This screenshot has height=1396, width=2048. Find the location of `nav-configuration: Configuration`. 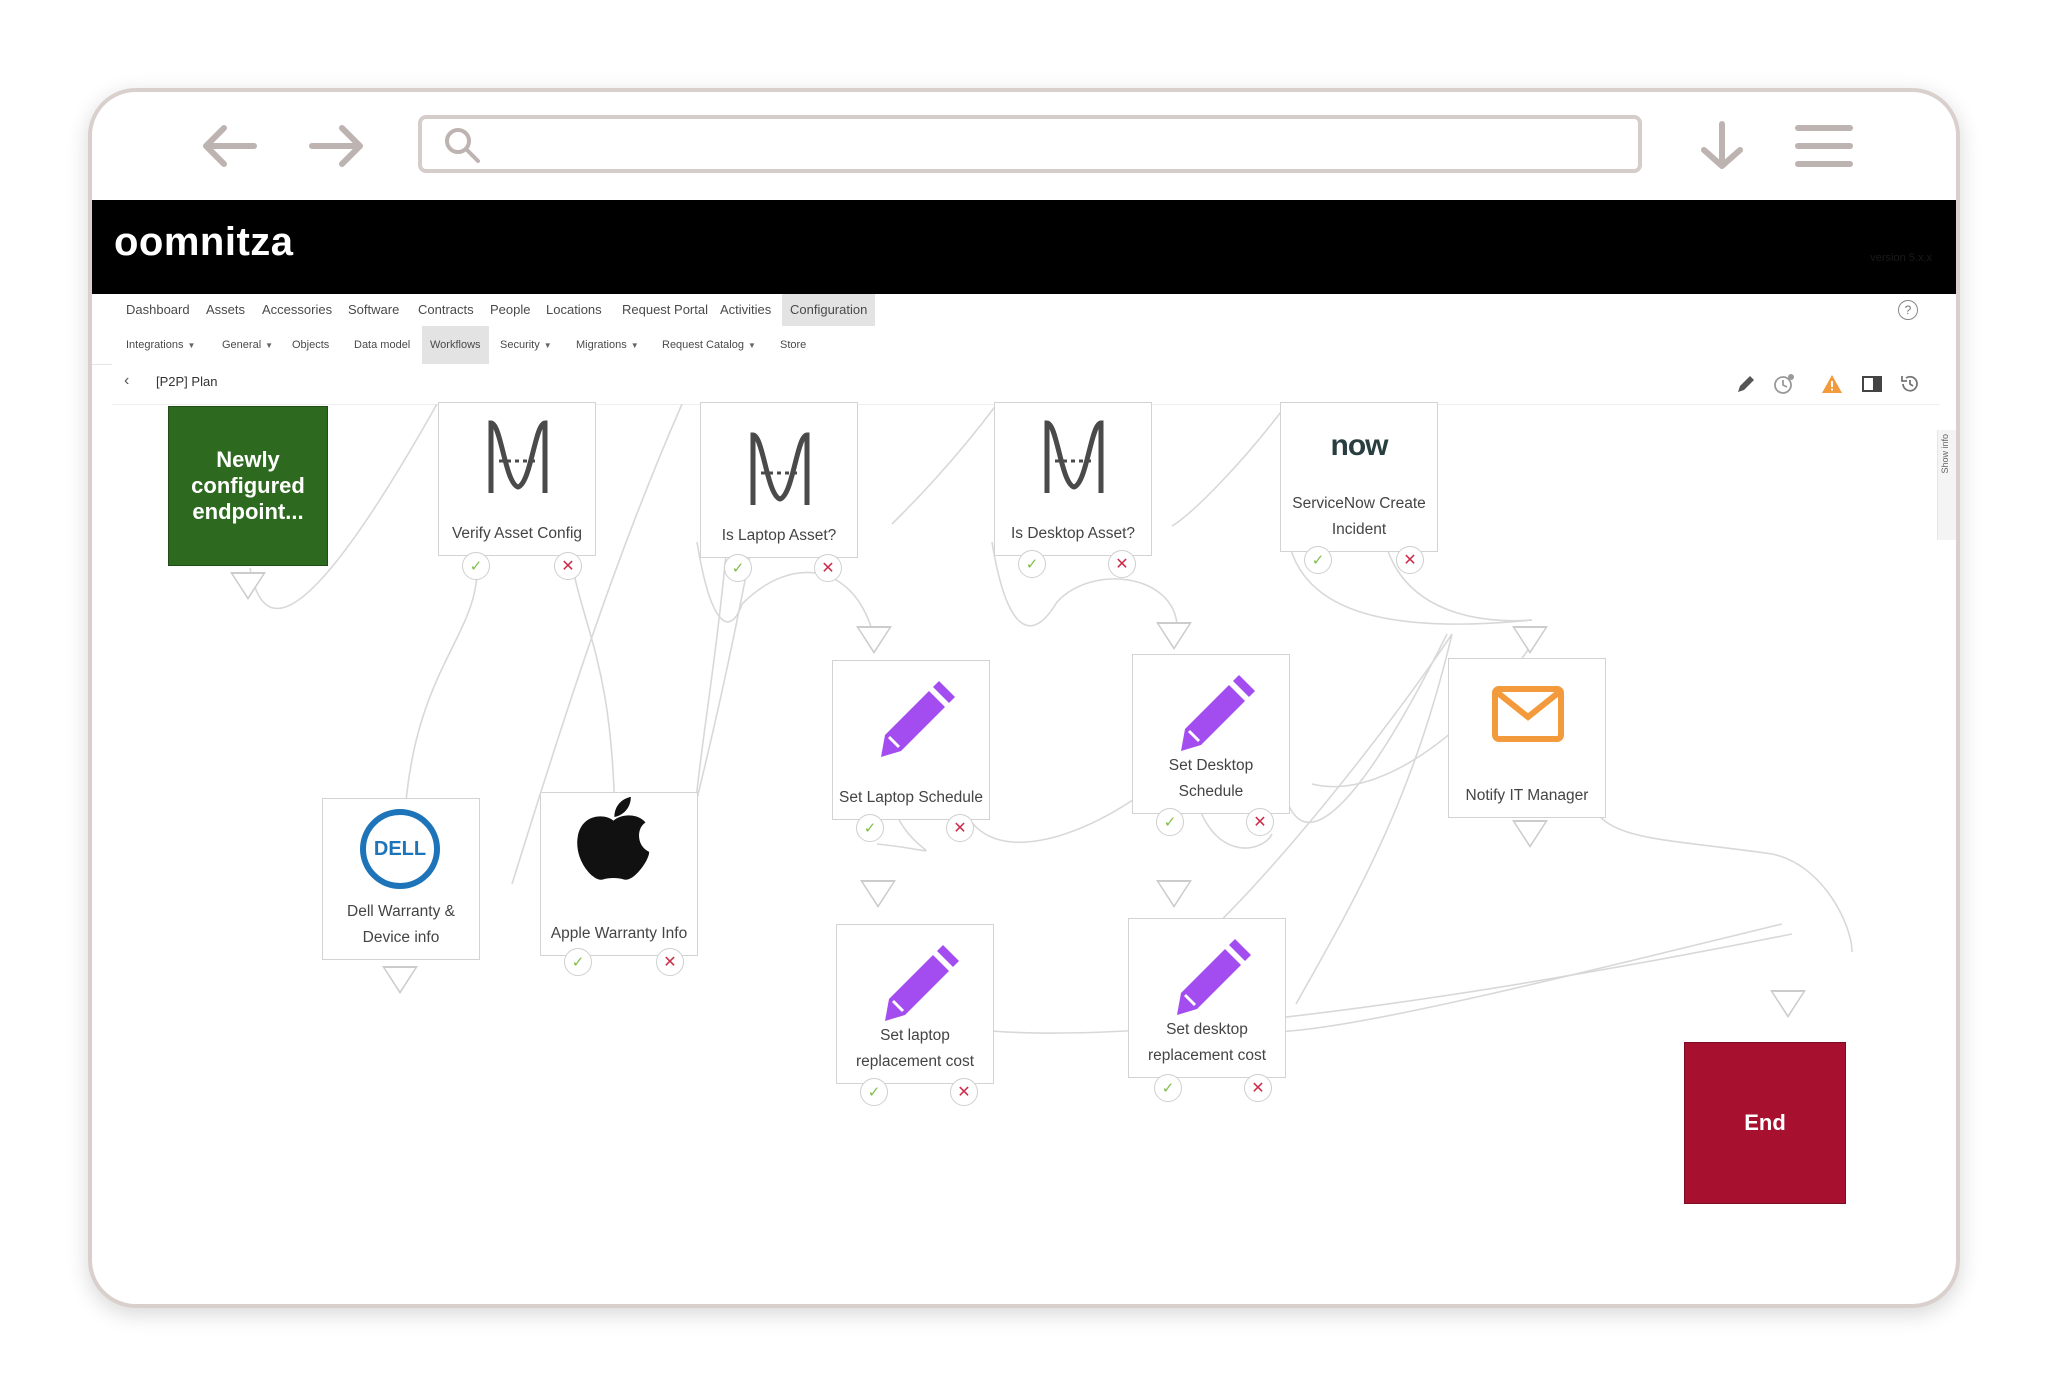

nav-configuration: Configuration is located at coordinates (829, 310).